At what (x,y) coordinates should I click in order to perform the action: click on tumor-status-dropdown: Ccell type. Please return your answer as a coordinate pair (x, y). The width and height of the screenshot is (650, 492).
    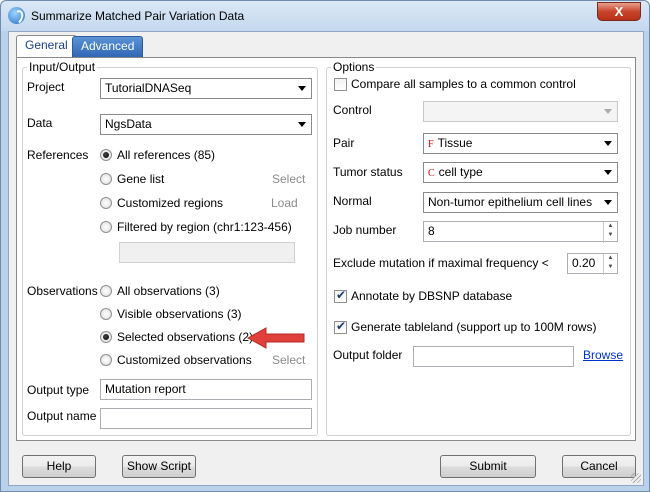
    Looking at the image, I should click on (520, 172).